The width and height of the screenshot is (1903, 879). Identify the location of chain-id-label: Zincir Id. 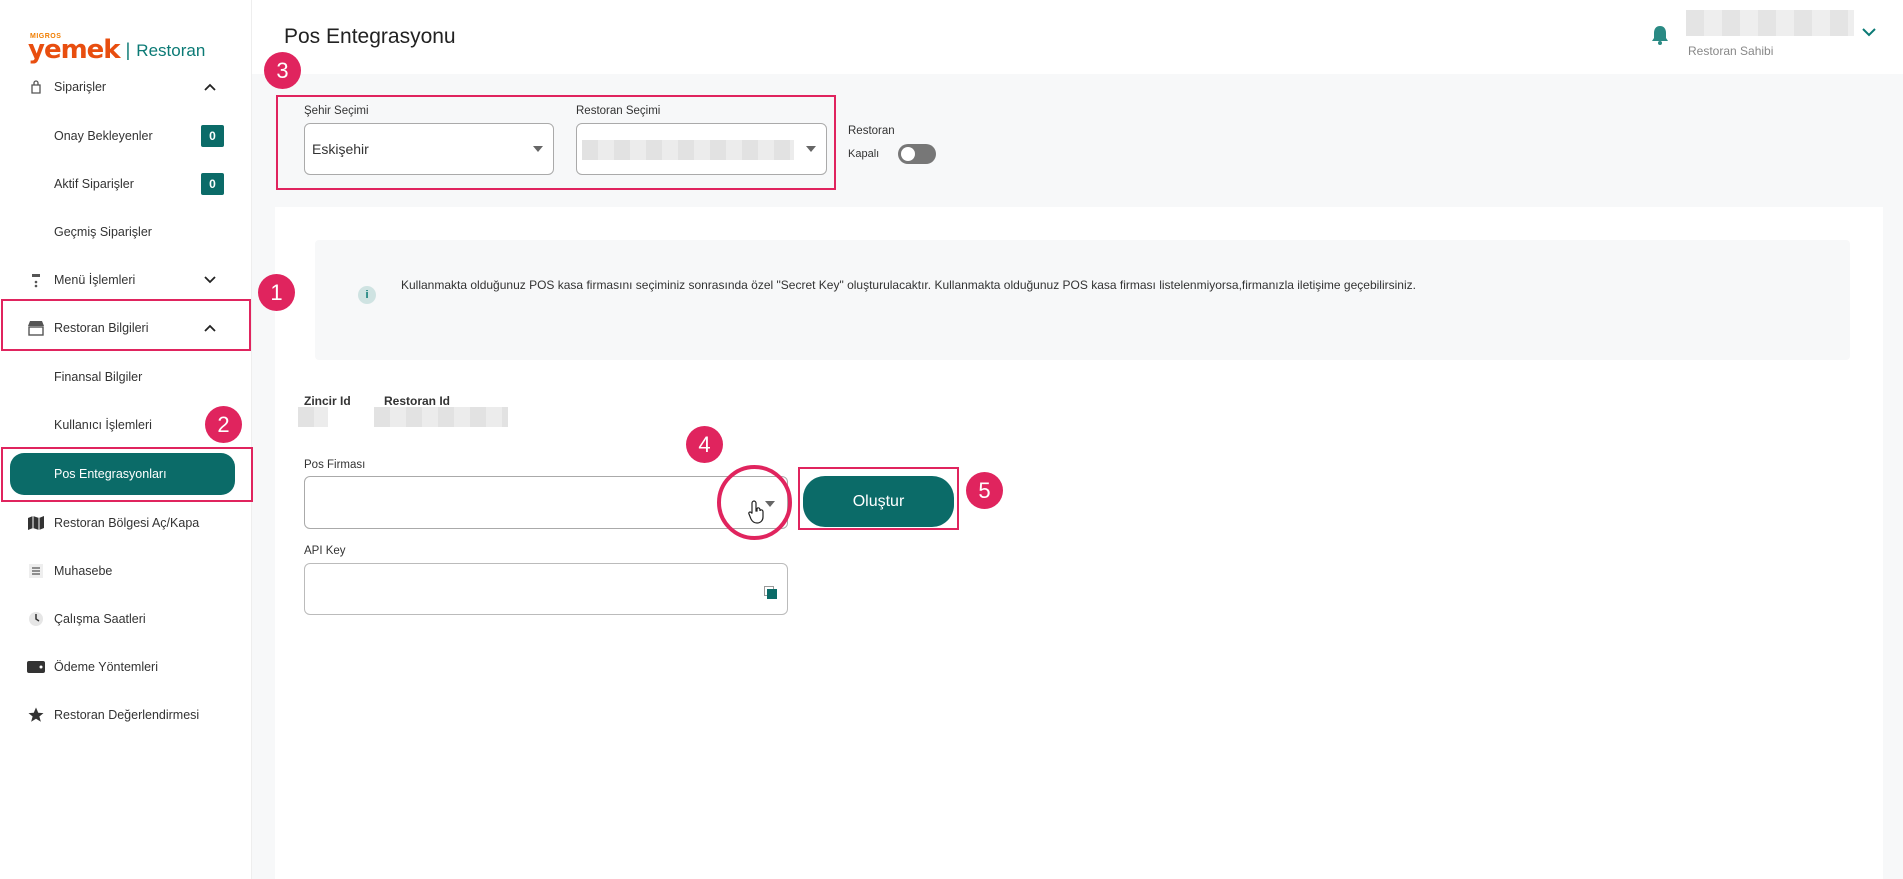
(327, 401).